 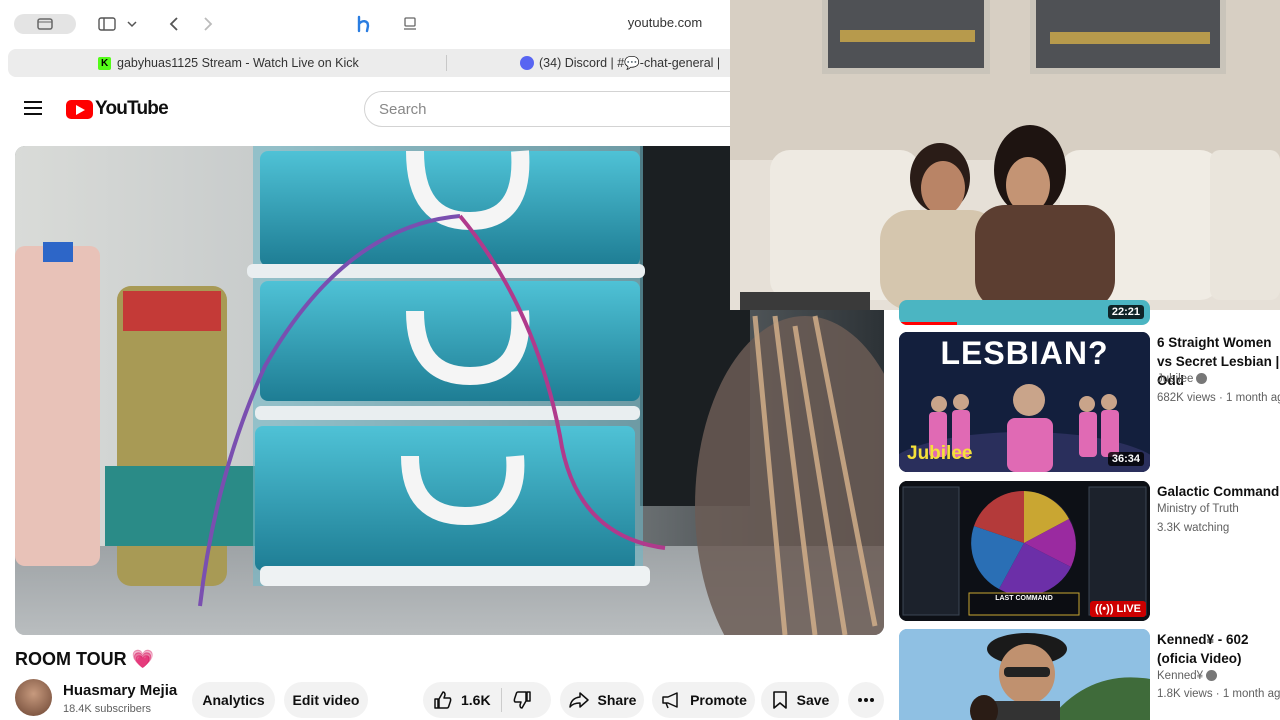 I want to click on chevron-left-icon, so click(x=173, y=24).